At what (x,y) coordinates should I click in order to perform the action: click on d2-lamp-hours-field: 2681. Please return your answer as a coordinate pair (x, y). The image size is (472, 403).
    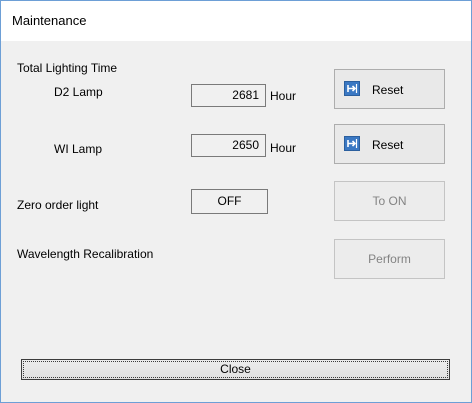
    Looking at the image, I should click on (228, 95).